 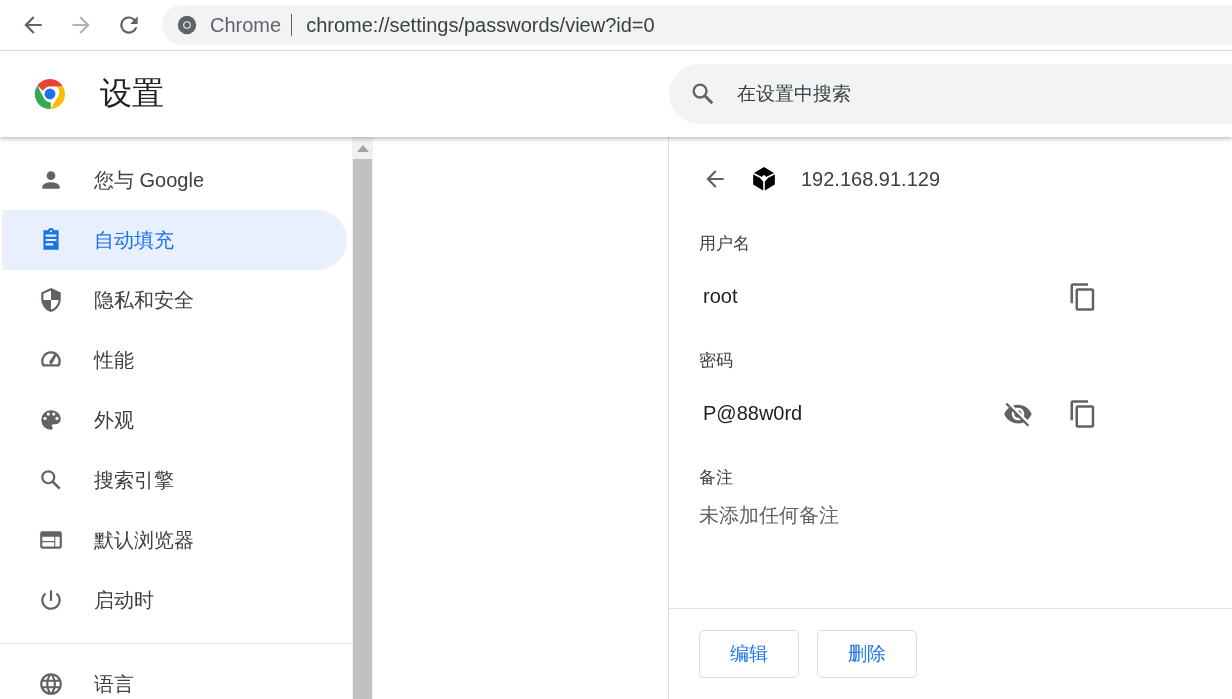 What do you see at coordinates (174, 360) in the screenshot?
I see `sidebar-item: 性能` at bounding box center [174, 360].